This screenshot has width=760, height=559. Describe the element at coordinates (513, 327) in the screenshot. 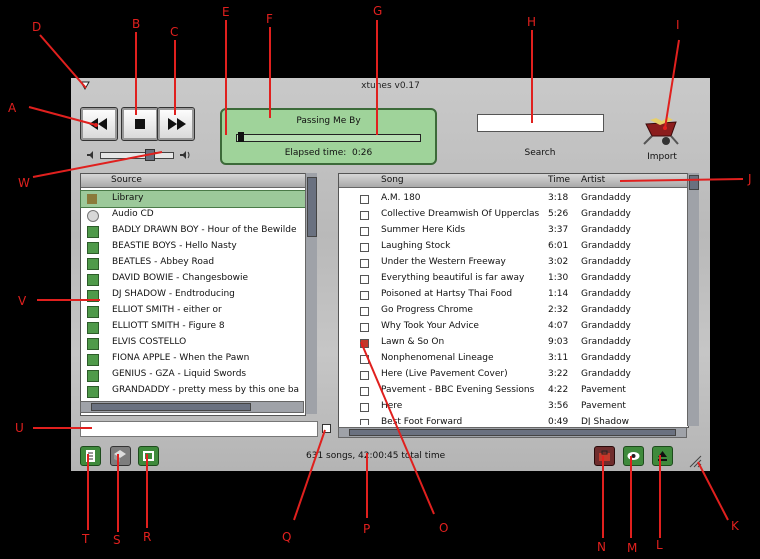

I see `table-row: Why Took Your Advice 4:07 Grandaddy` at that location.